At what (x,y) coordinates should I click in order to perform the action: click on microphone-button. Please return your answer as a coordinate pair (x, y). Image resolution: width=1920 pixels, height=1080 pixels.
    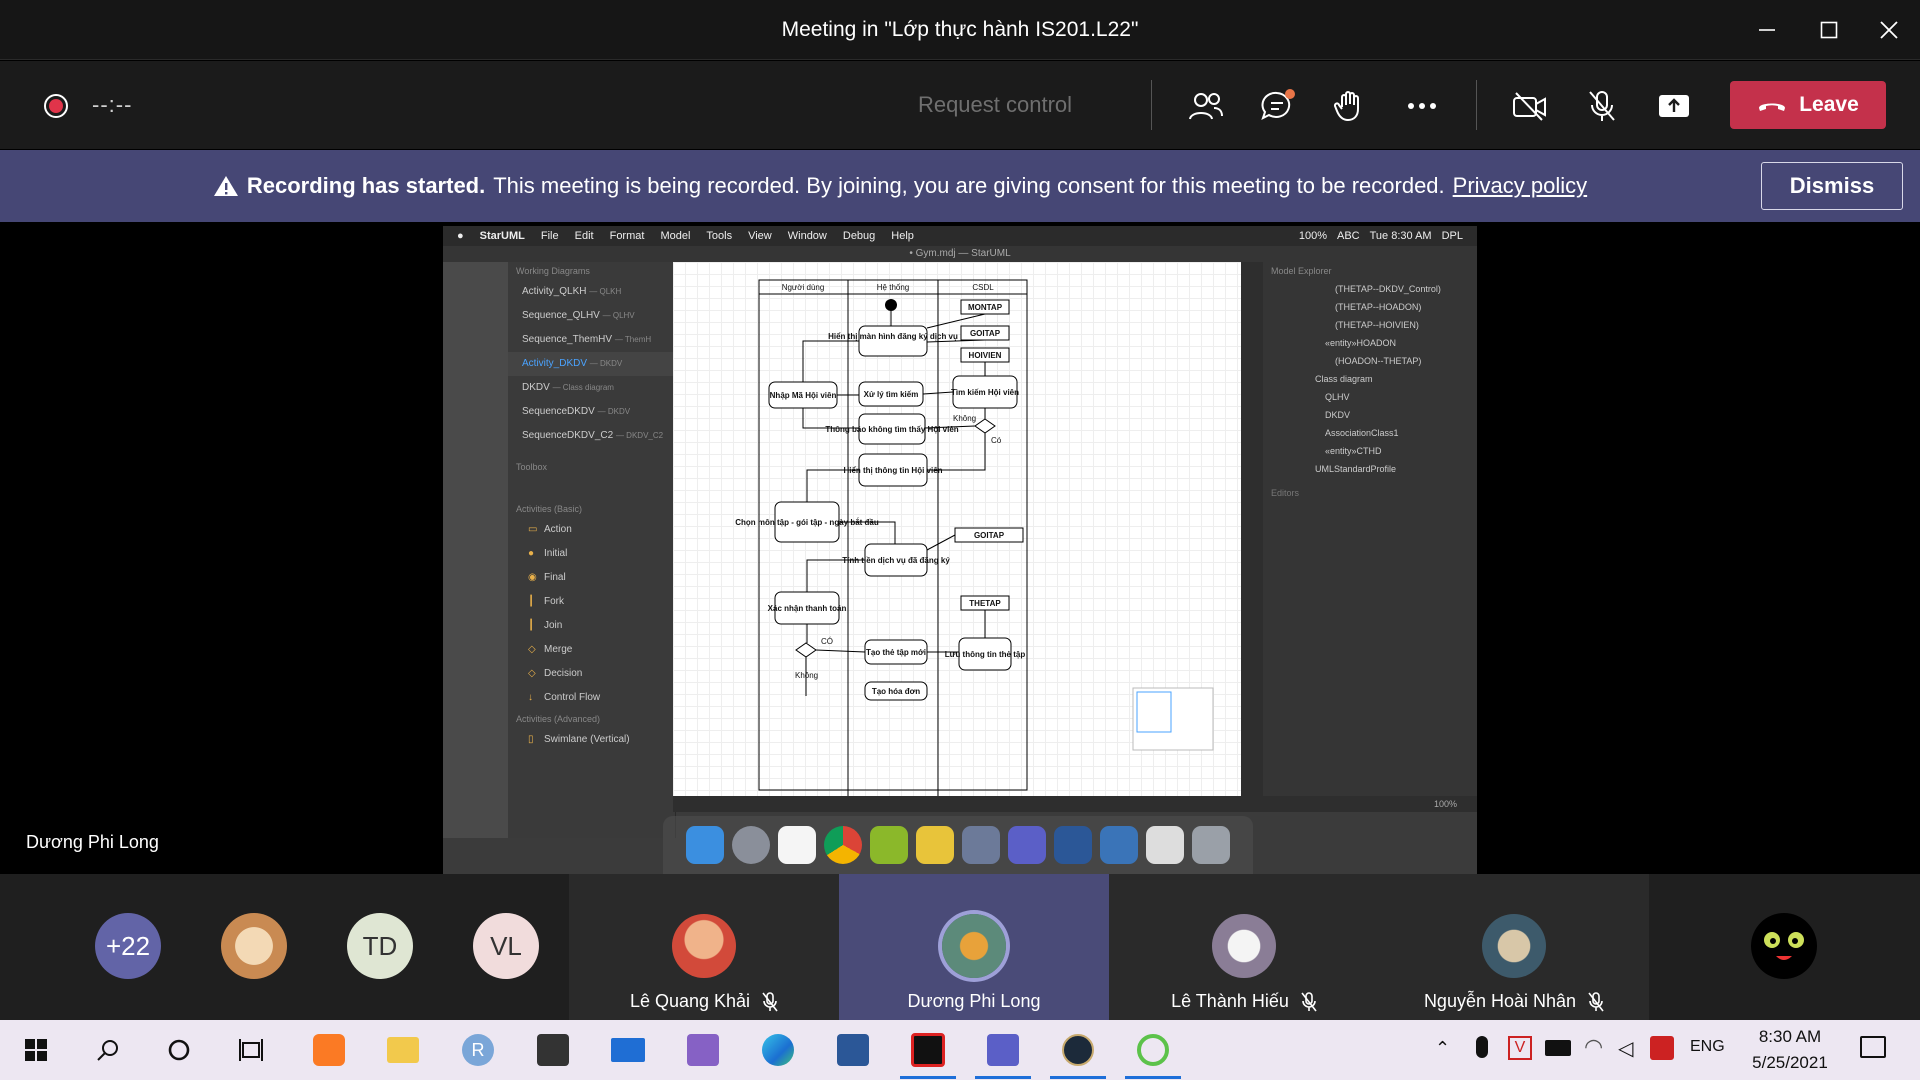
    Looking at the image, I should click on (1602, 106).